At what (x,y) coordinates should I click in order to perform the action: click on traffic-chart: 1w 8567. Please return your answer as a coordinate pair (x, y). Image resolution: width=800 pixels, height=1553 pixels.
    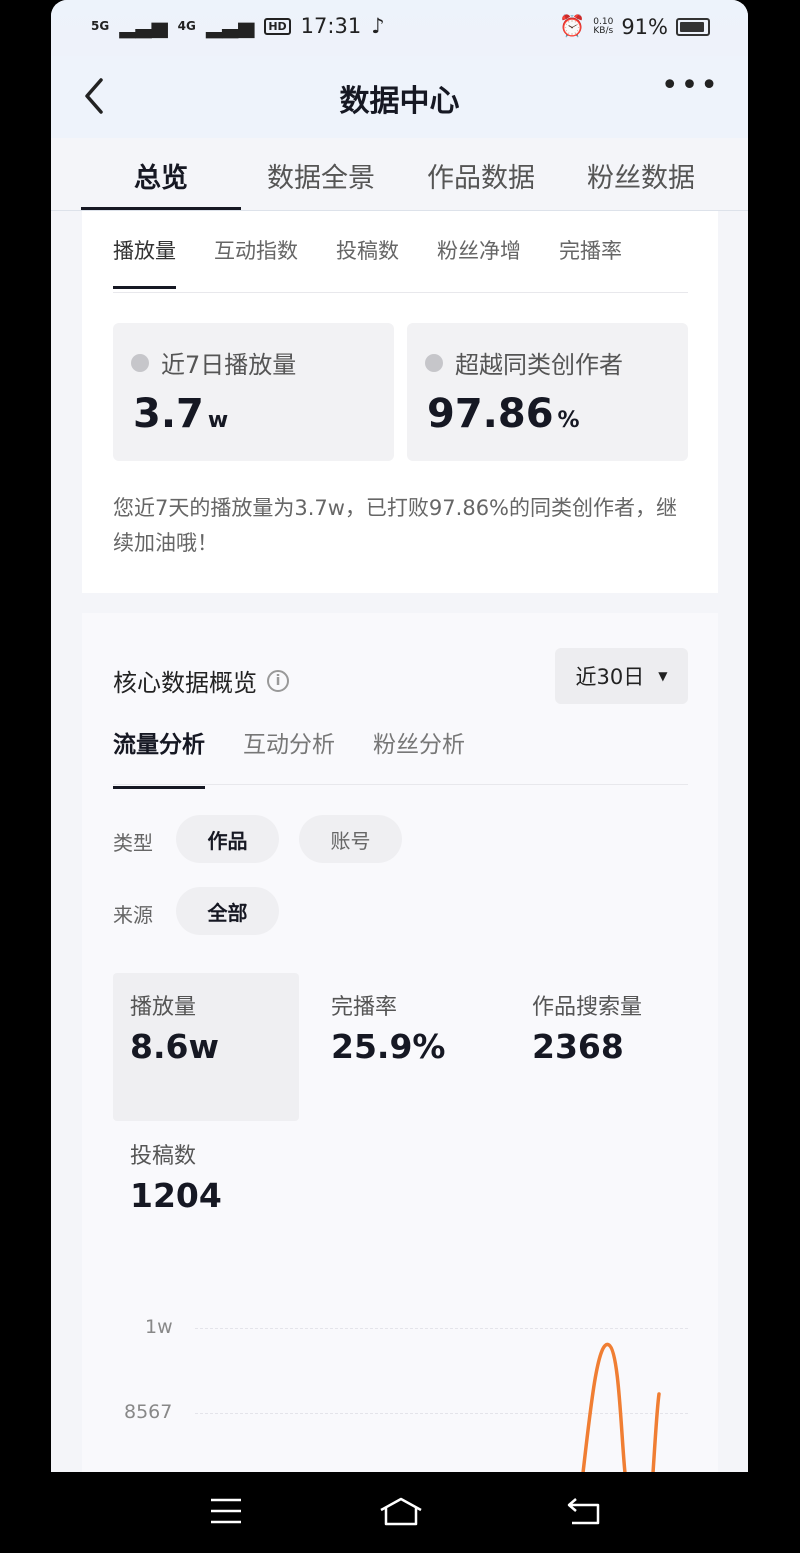
    Looking at the image, I should click on (400, 1393).